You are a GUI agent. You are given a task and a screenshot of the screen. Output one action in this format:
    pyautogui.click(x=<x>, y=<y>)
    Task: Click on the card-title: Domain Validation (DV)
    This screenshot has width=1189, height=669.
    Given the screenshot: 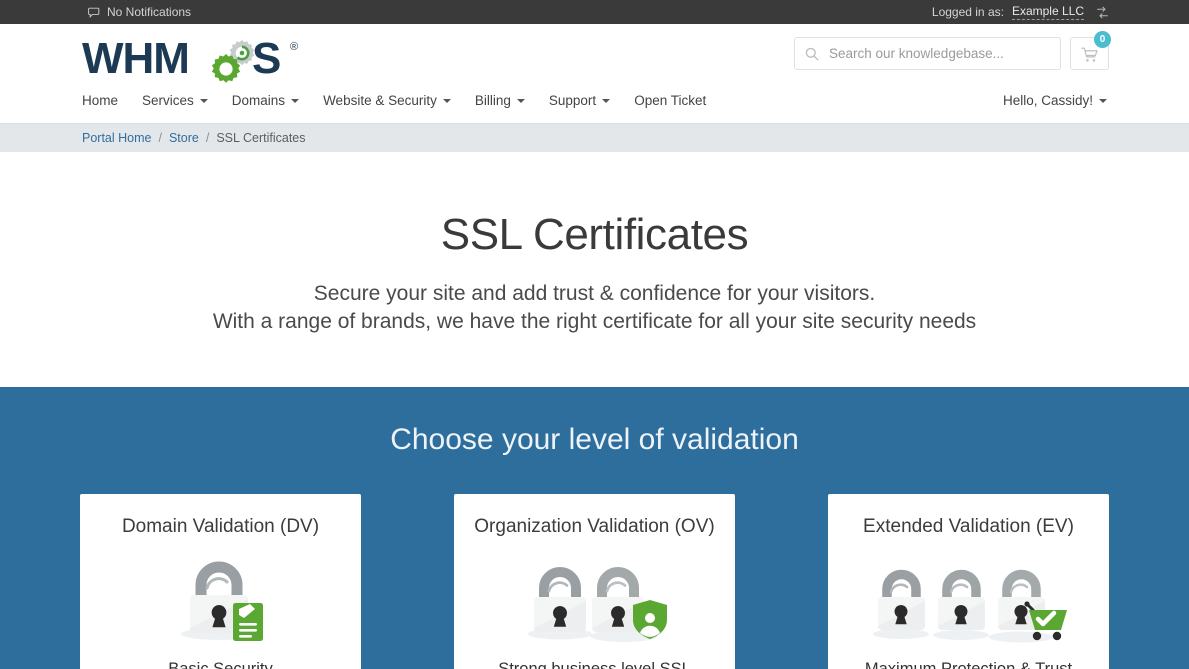 What is the action you would take?
    pyautogui.click(x=220, y=527)
    